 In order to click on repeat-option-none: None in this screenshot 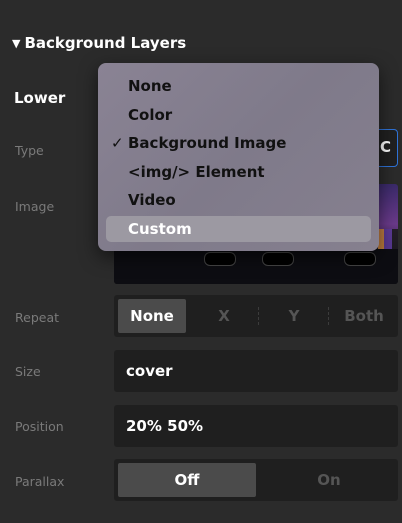, I will do `click(152, 316)`.